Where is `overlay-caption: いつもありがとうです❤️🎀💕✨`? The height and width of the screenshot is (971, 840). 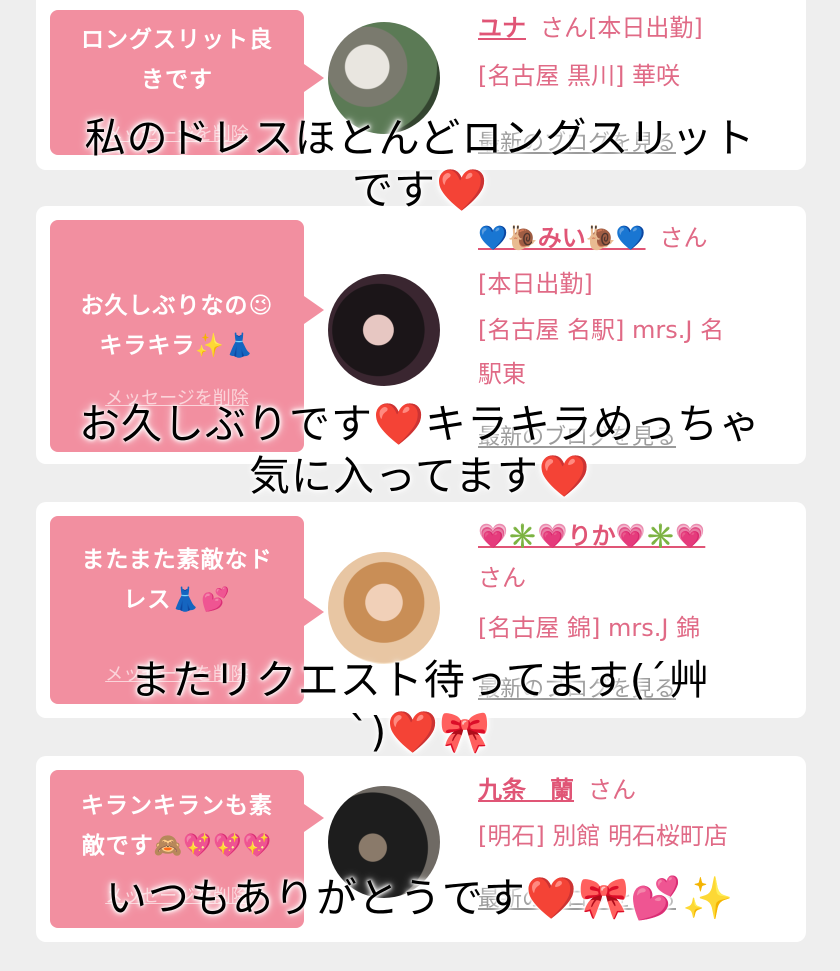 overlay-caption: いつもありがとうです❤️🎀💕✨ is located at coordinates (420, 898).